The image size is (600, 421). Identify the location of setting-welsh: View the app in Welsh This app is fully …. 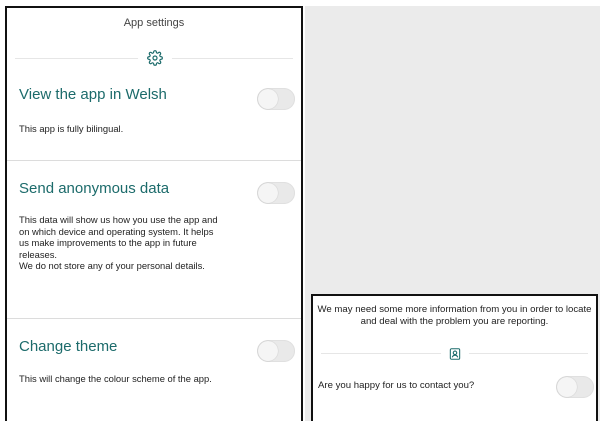
(154, 126).